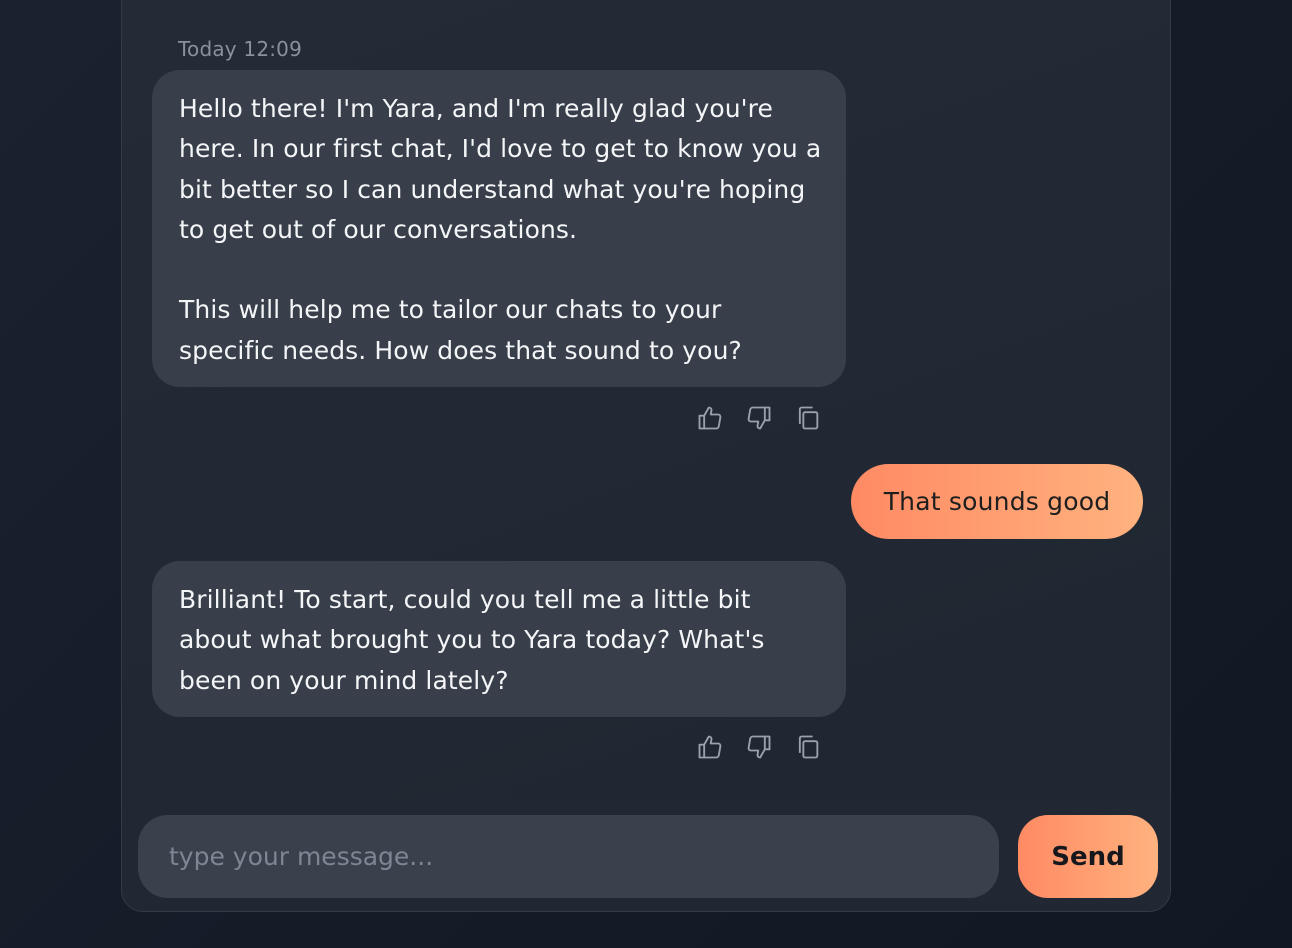 Image resolution: width=1292 pixels, height=948 pixels. What do you see at coordinates (1088, 856) in the screenshot?
I see `send-button: Send` at bounding box center [1088, 856].